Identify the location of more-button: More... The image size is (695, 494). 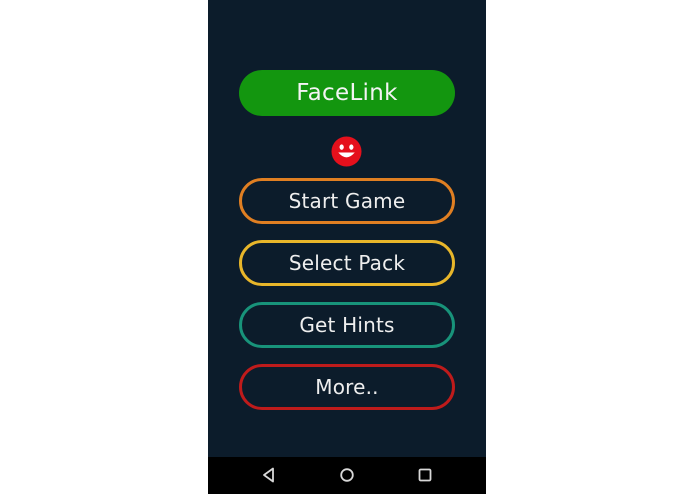
(347, 387).